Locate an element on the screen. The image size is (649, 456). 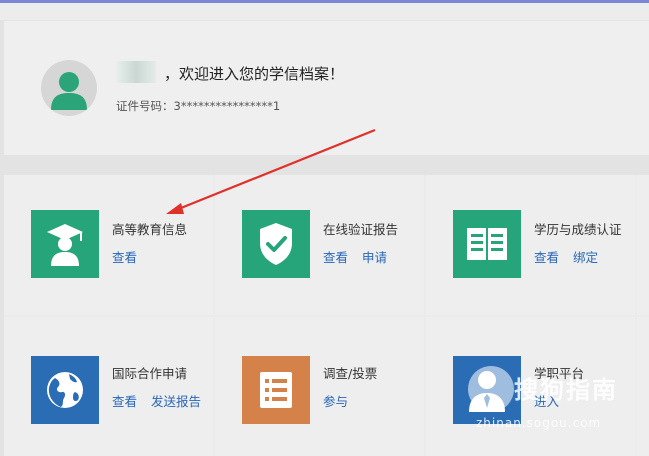
service-links: 查看 绑定 is located at coordinates (573, 256).